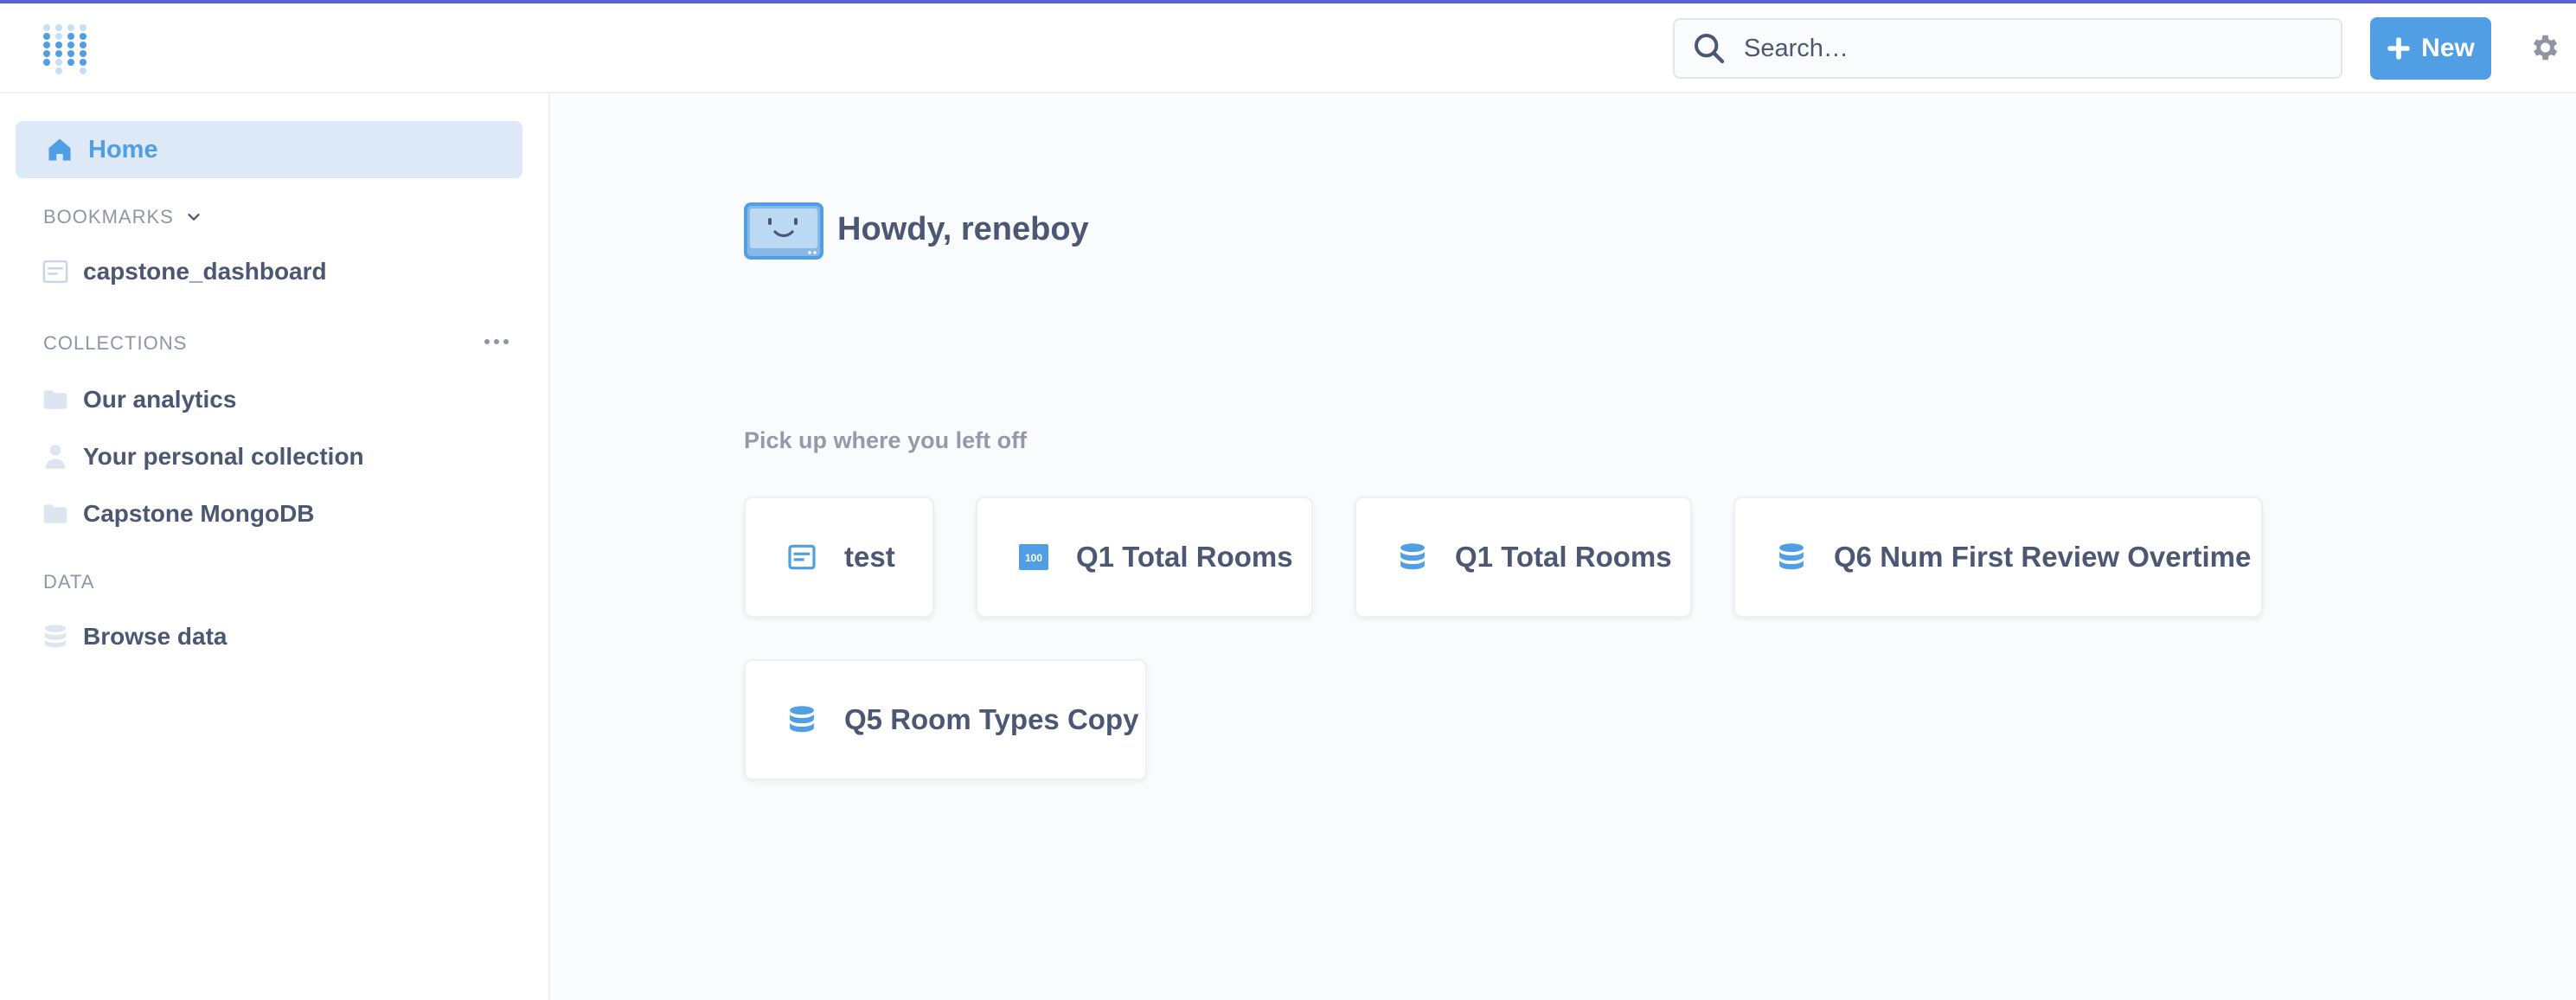 This screenshot has width=2576, height=1000. I want to click on search-bar, so click(2007, 48).